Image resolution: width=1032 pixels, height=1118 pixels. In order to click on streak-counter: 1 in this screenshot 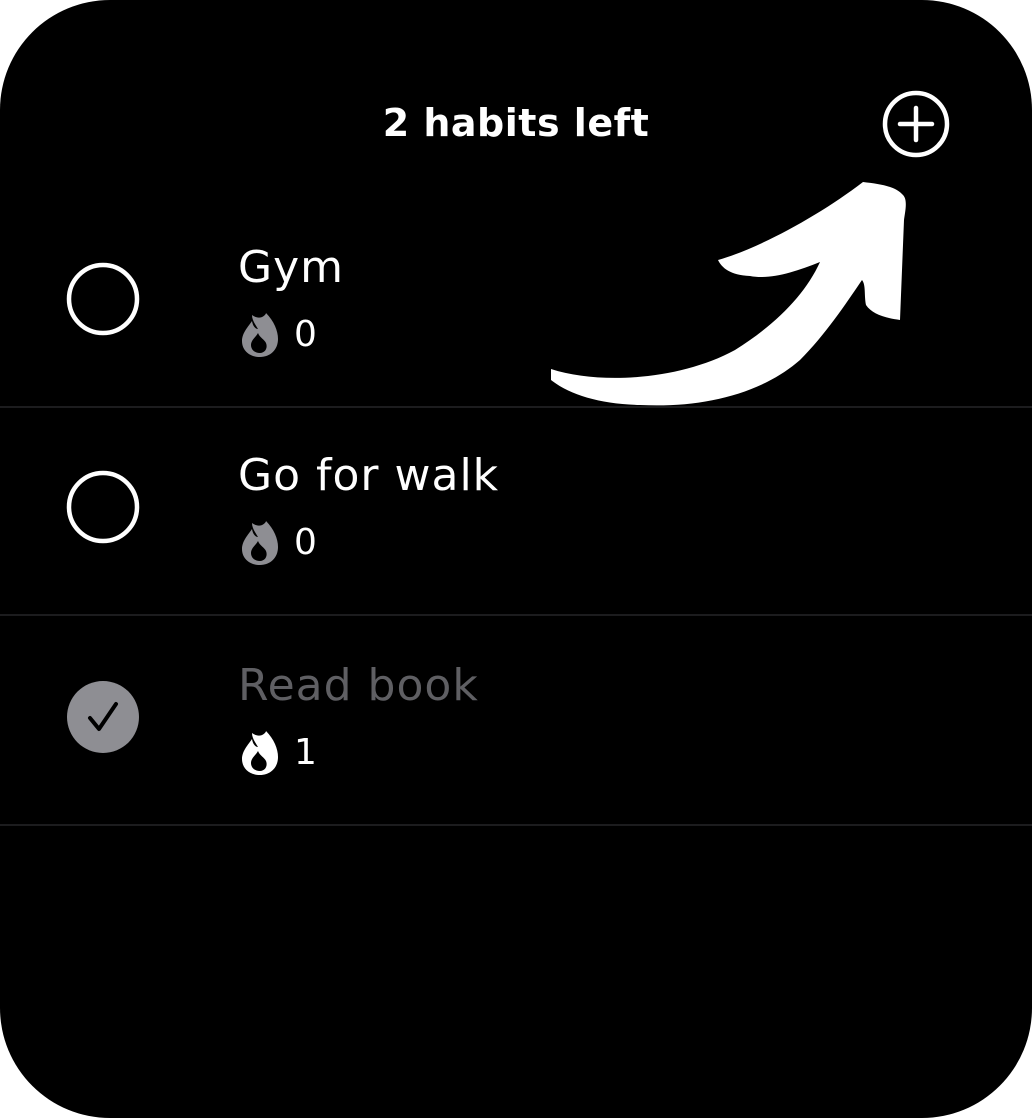, I will do `click(277, 753)`.